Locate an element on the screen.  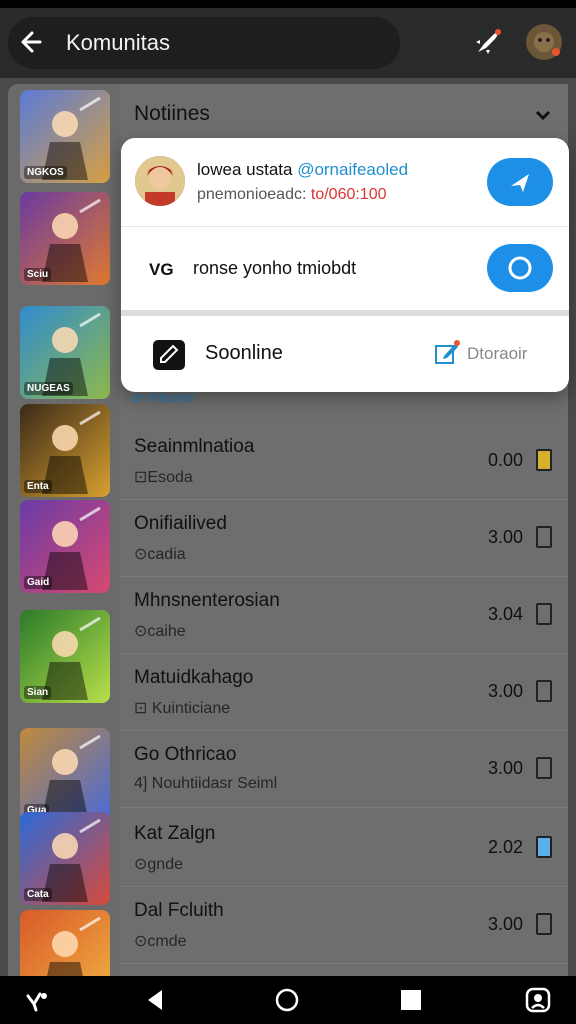
item-subtitle: ⊙cmde is located at coordinates (160, 941).